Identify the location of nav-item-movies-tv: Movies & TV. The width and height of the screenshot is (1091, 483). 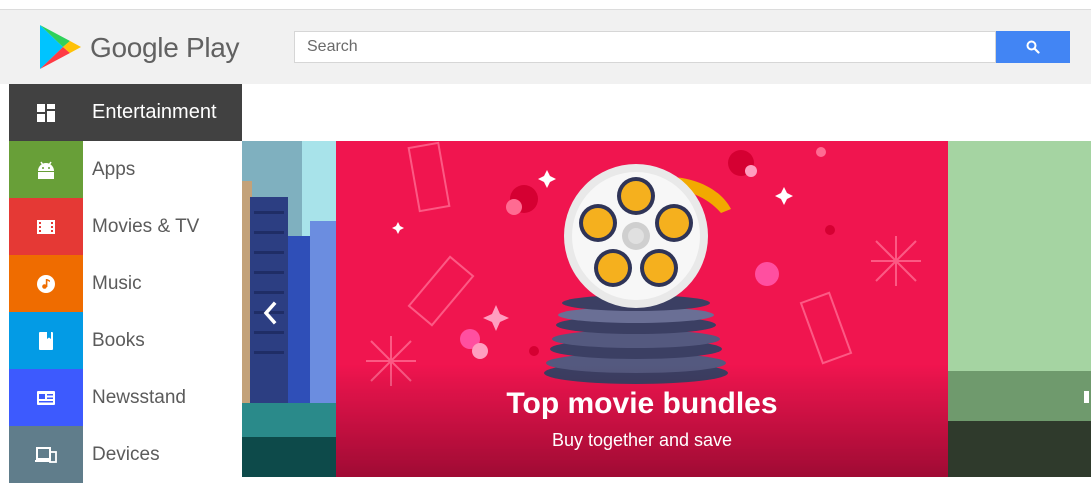
(125, 226).